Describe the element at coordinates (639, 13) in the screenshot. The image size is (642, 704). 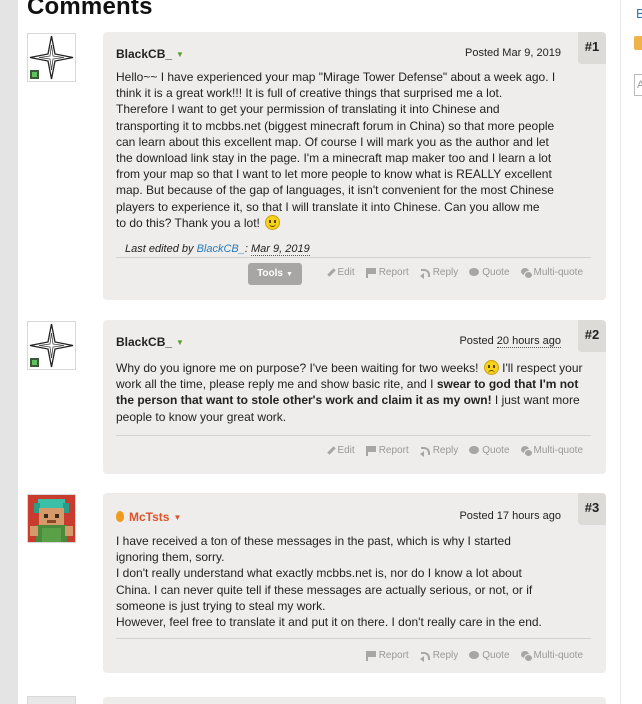
I see `sidebar-link: B` at that location.